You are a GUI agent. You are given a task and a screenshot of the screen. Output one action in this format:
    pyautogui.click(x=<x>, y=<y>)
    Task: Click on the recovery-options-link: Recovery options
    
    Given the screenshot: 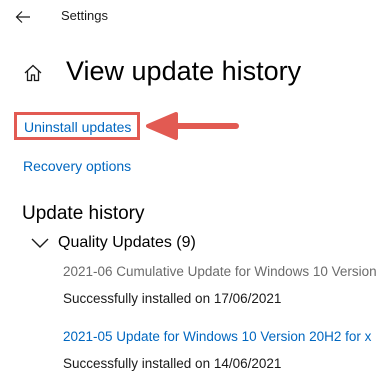 What is the action you would take?
    pyautogui.click(x=77, y=166)
    